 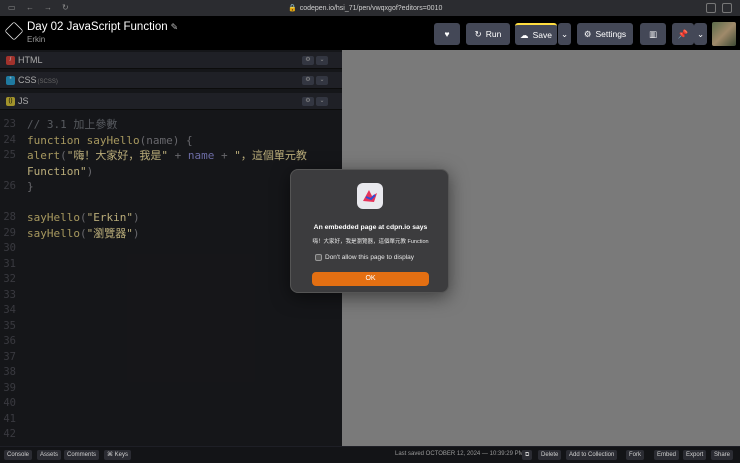 What do you see at coordinates (695, 455) in the screenshot?
I see `export-button: Export` at bounding box center [695, 455].